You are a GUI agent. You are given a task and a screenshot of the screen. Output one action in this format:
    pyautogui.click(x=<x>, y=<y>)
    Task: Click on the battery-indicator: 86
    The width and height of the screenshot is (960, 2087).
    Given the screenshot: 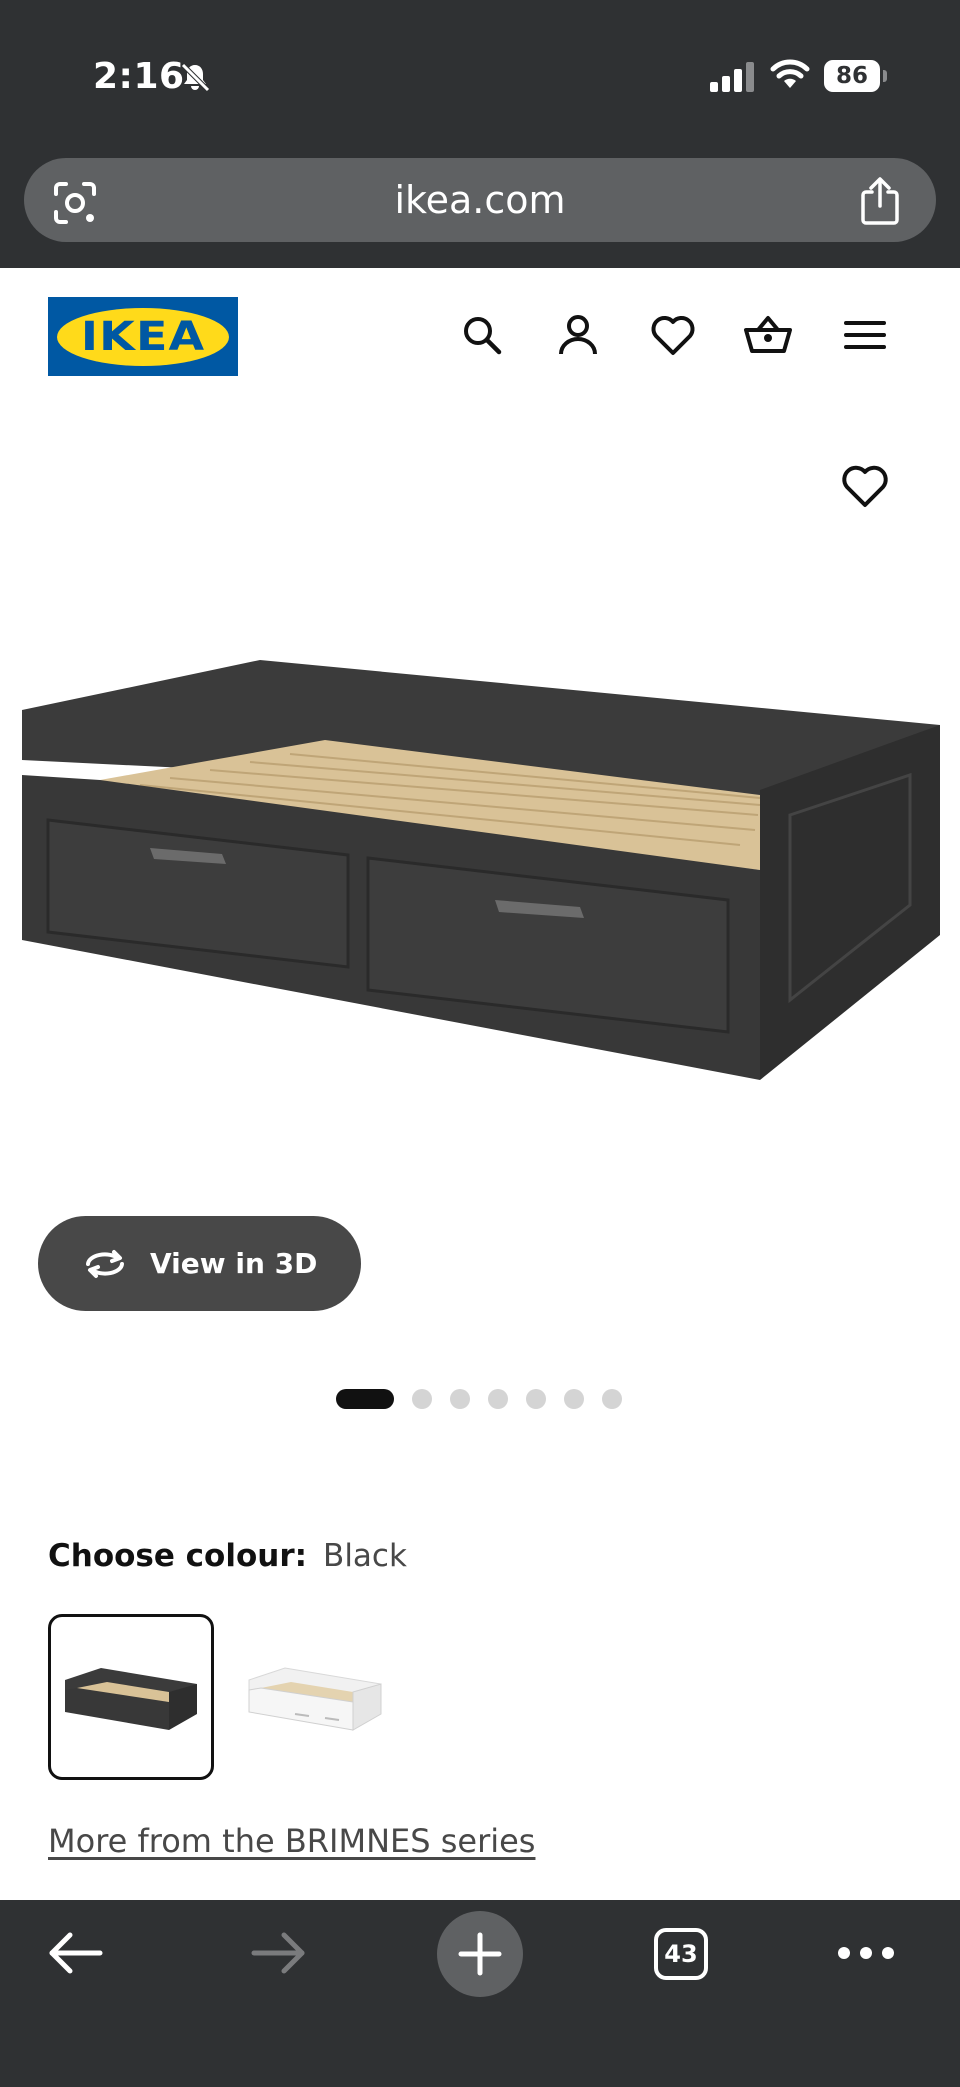 What is the action you would take?
    pyautogui.click(x=852, y=76)
    